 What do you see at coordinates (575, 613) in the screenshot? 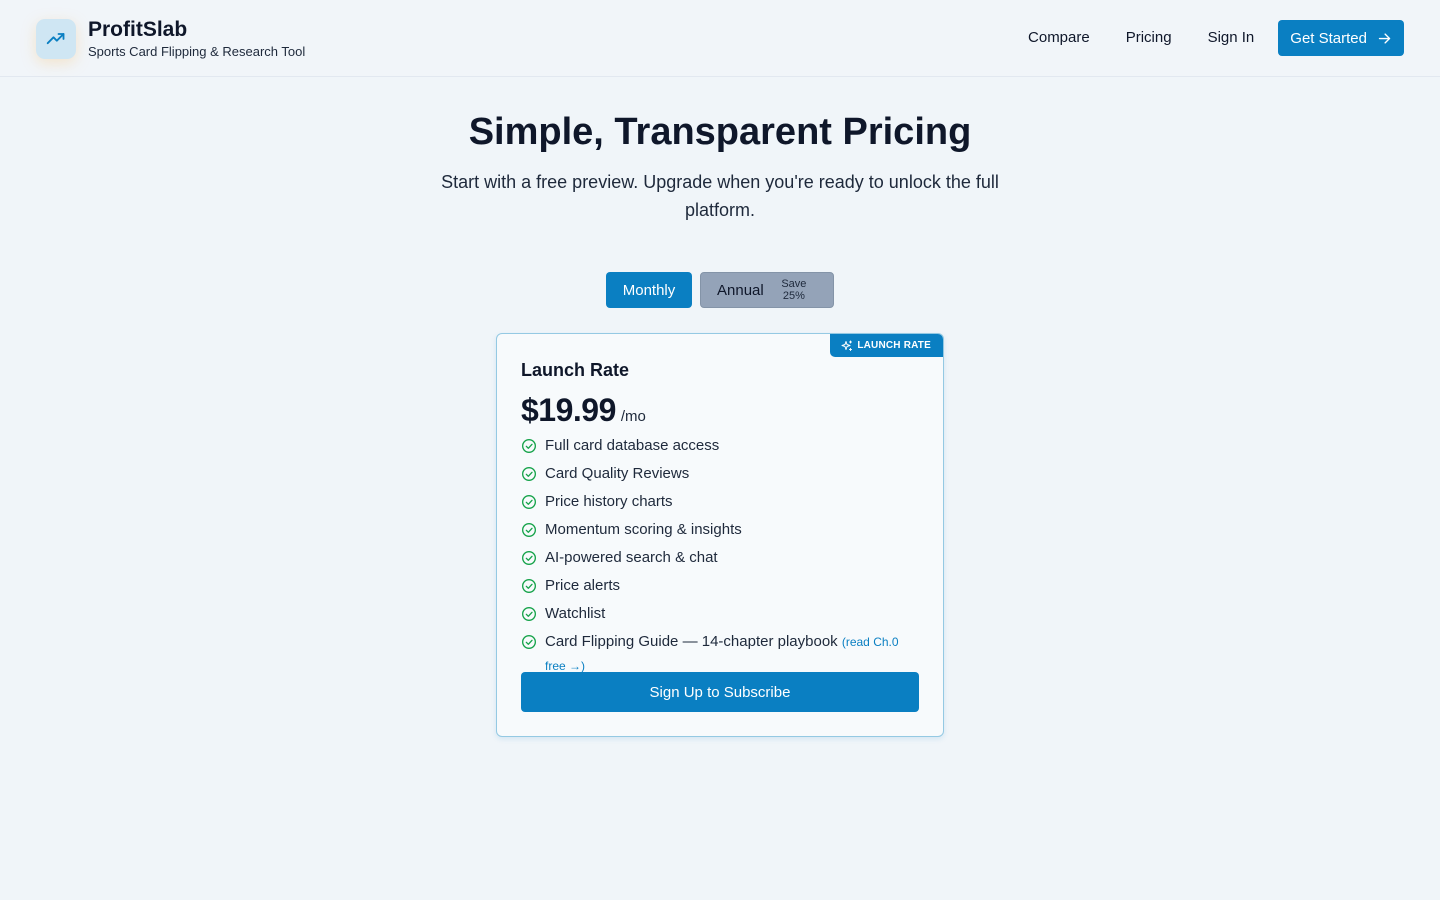
I see `feature-text: Watchlist` at bounding box center [575, 613].